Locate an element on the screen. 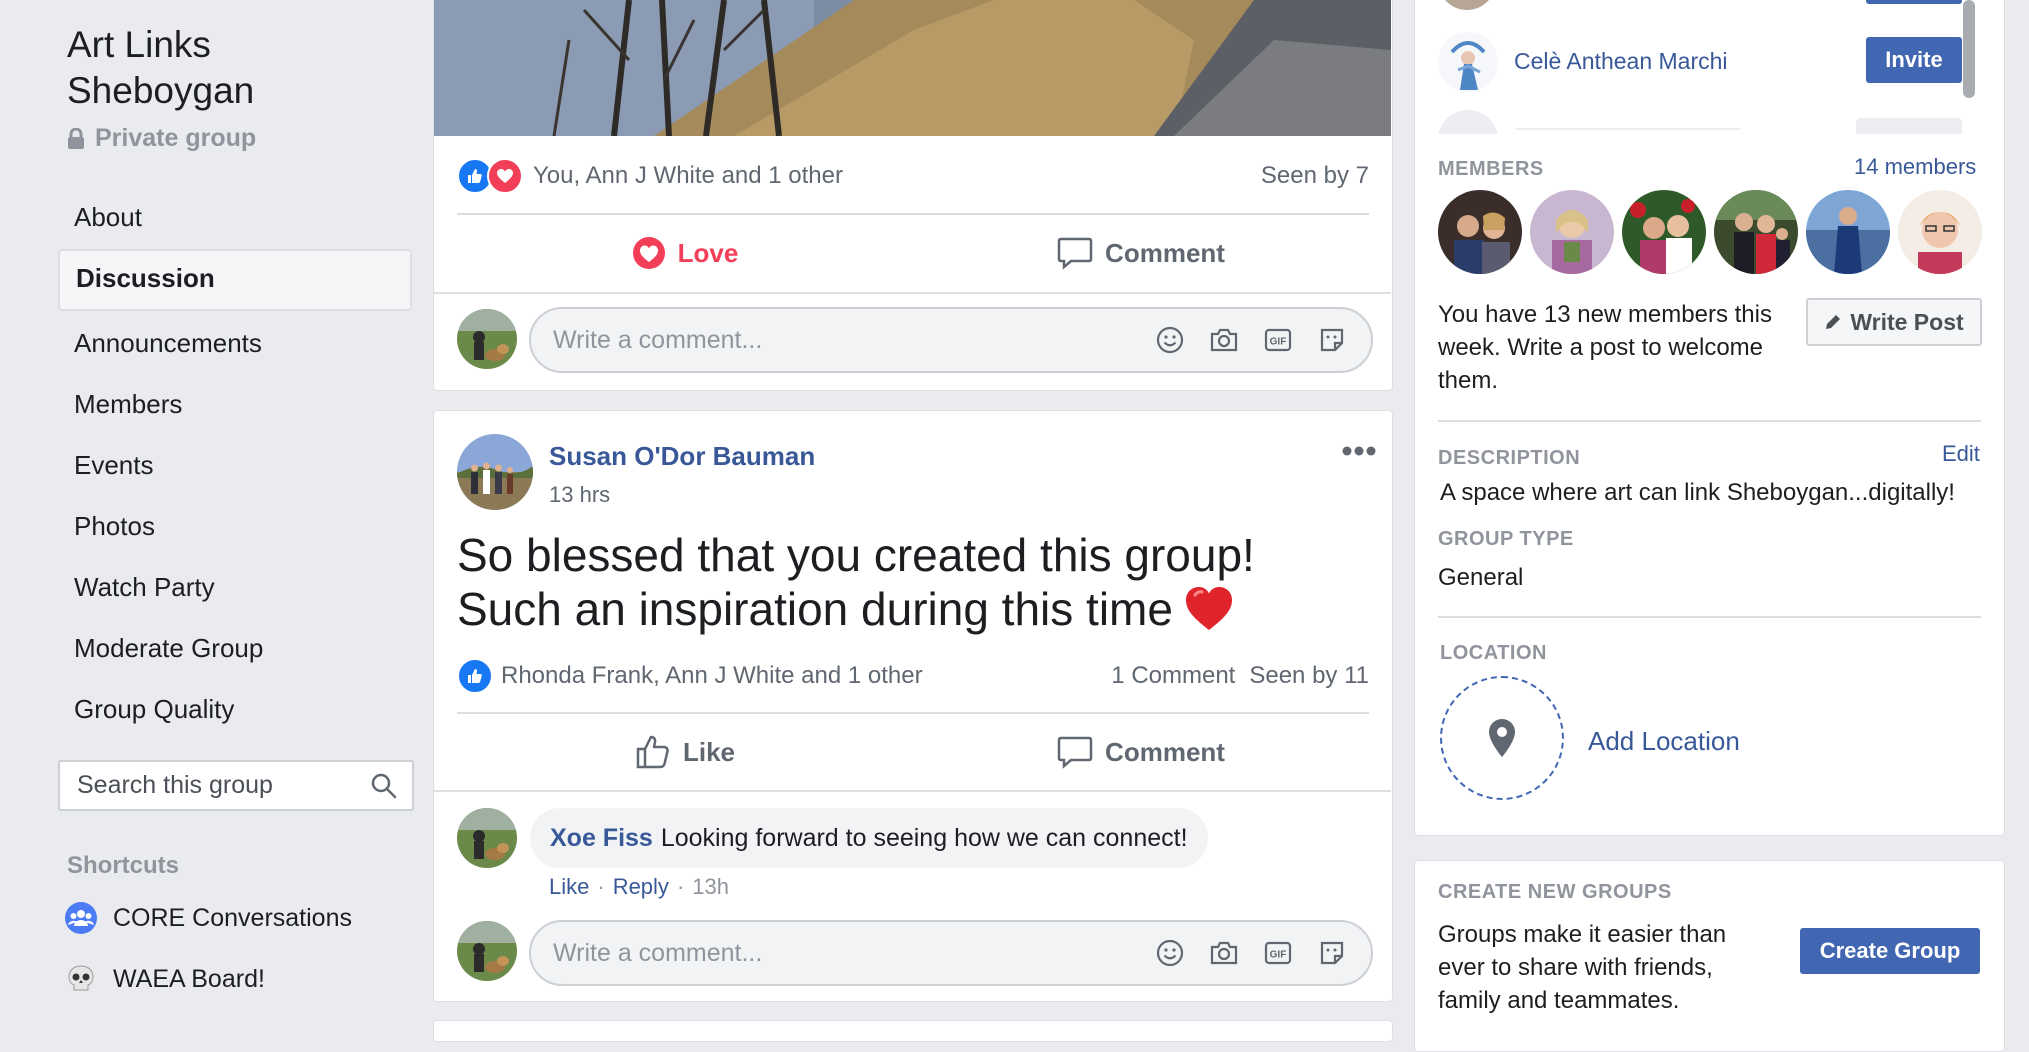 The width and height of the screenshot is (2029, 1052). shortcut-core-conversations: CORE Conversations is located at coordinates (208, 918).